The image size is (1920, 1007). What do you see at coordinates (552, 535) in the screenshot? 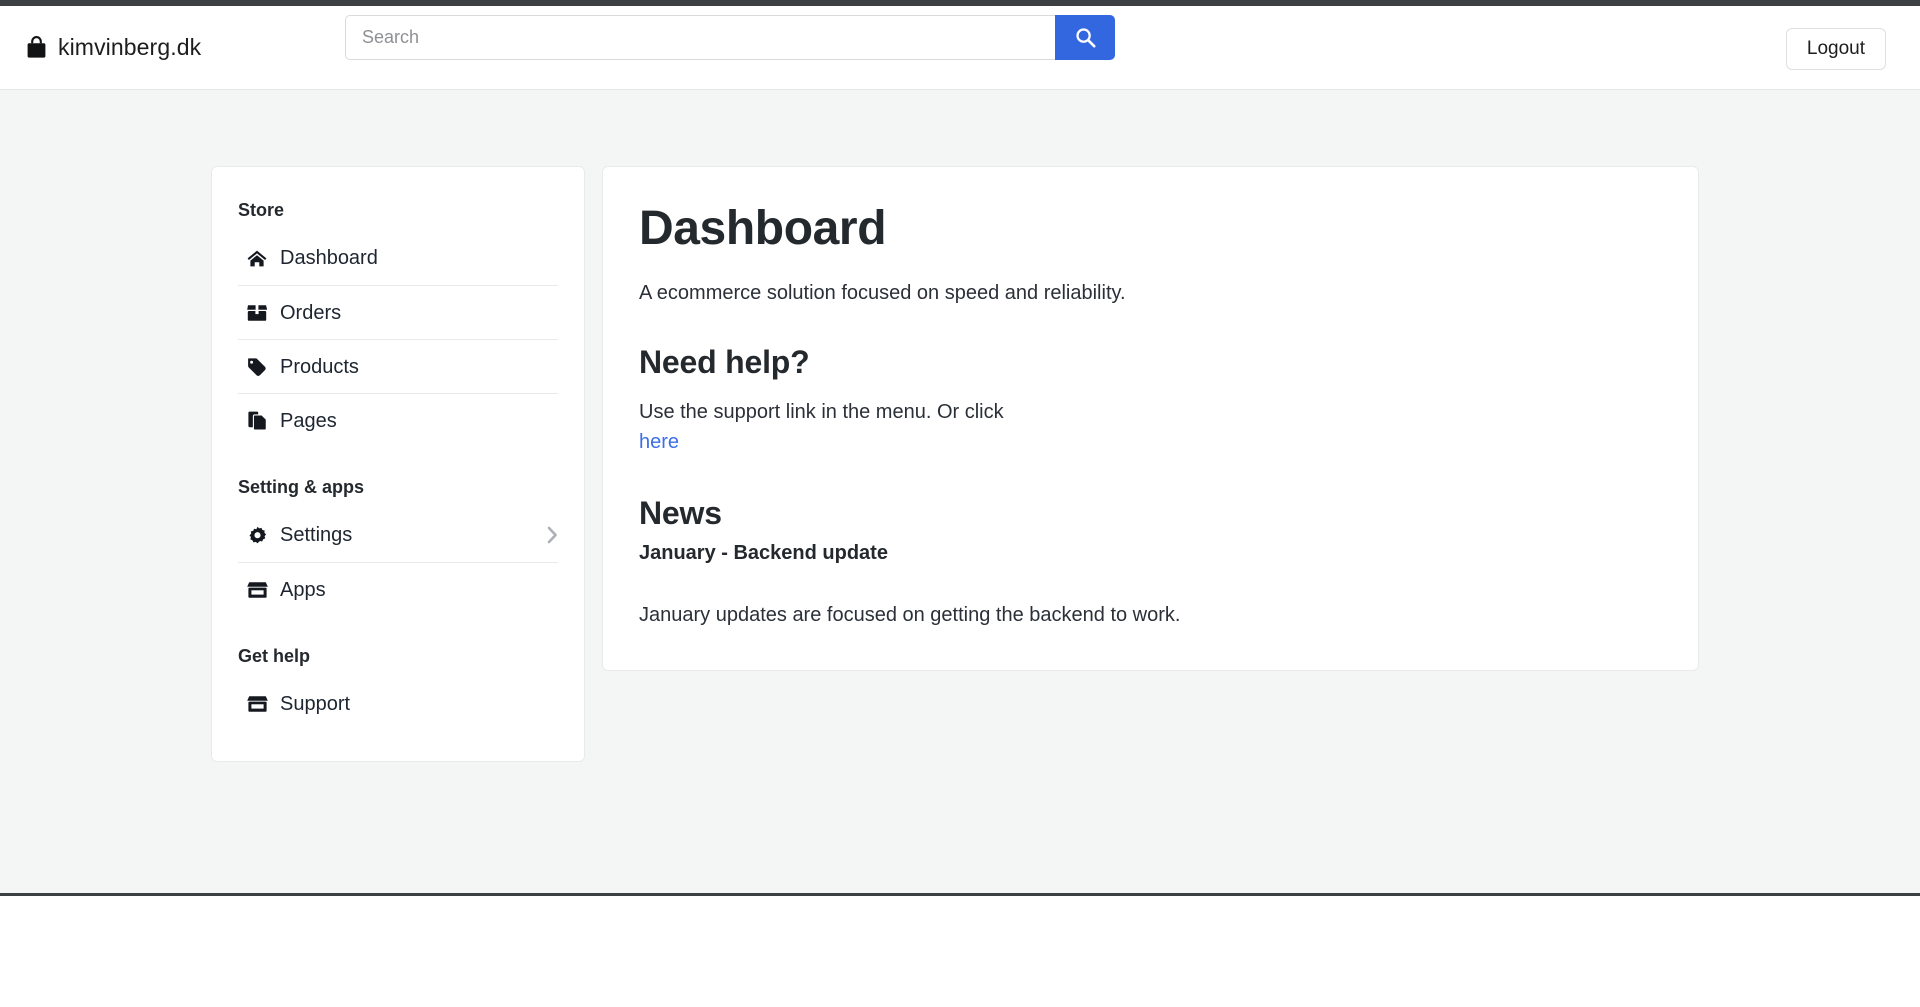
I see `chevron-right-icon` at bounding box center [552, 535].